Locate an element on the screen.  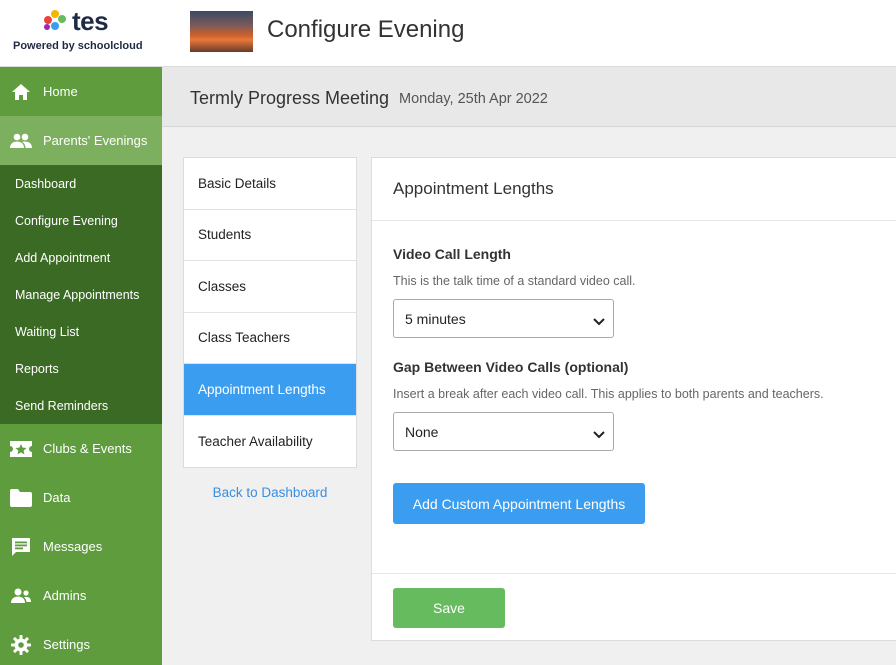
config-menu-classes: Classes is located at coordinates (270, 287).